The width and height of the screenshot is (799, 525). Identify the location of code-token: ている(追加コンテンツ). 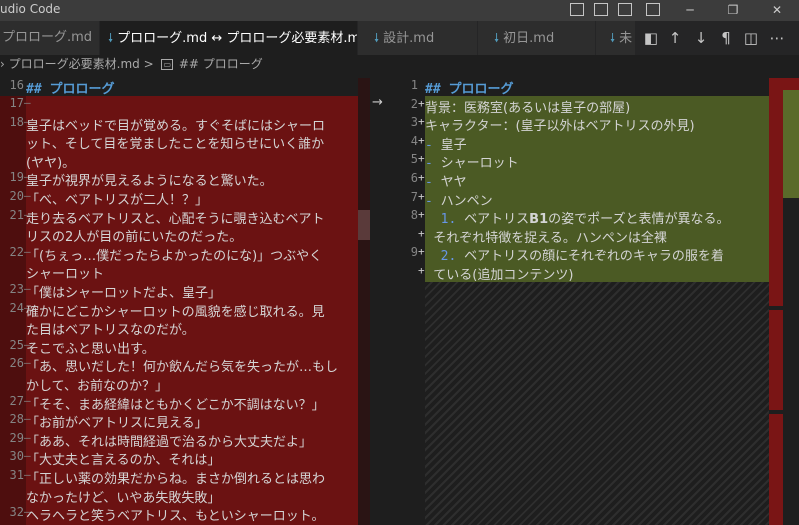
(499, 275).